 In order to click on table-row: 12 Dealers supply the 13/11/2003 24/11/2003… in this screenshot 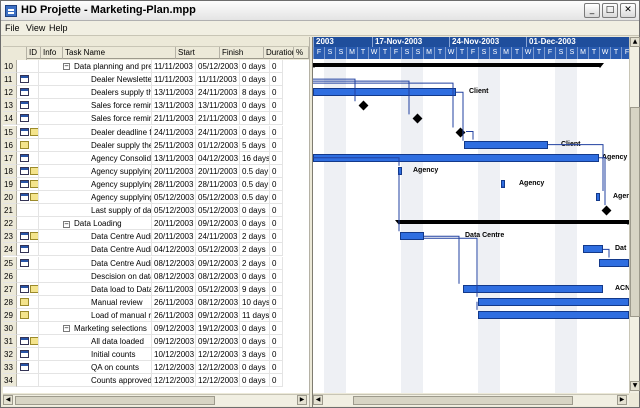, I will do `click(156, 93)`.